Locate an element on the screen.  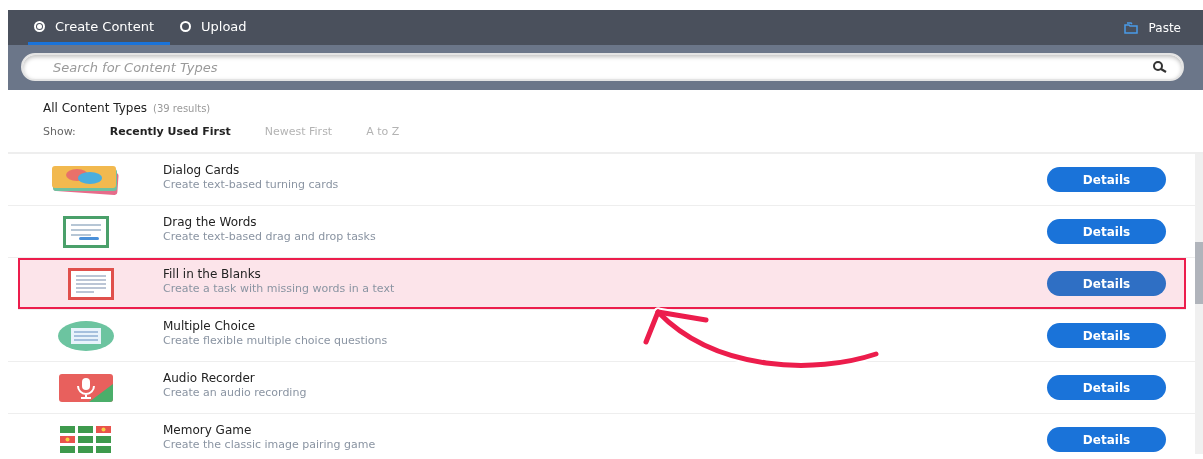
scrollbar is located at coordinates (1199, 304).